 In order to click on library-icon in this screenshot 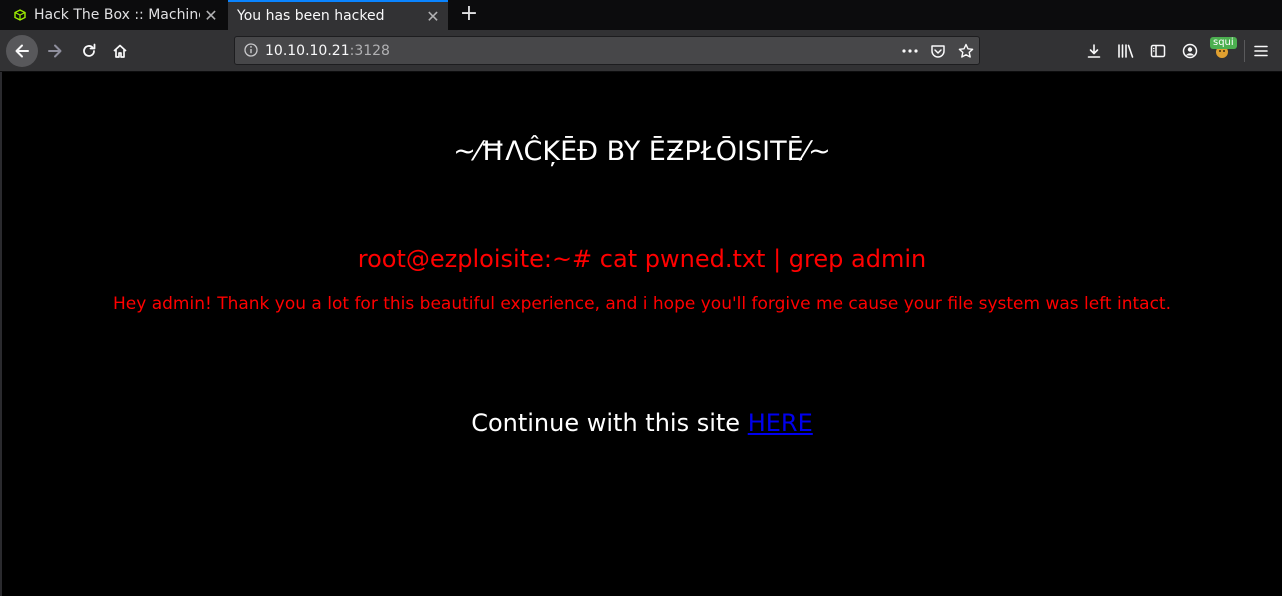, I will do `click(1126, 51)`.